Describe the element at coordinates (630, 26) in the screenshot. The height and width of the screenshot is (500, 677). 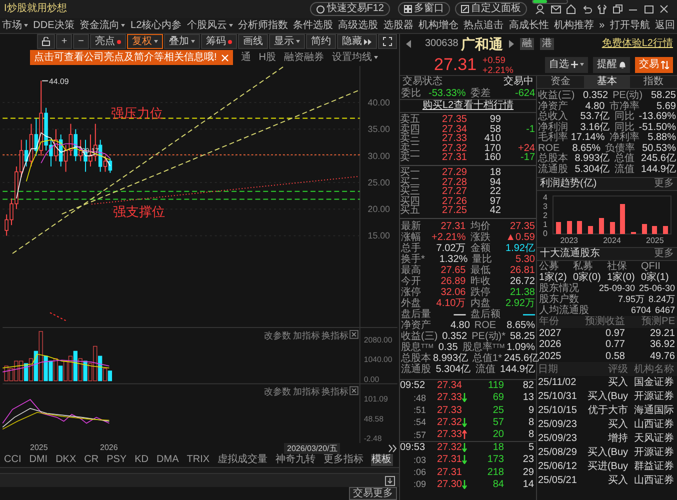
I see `menu-item: 打开导航` at that location.